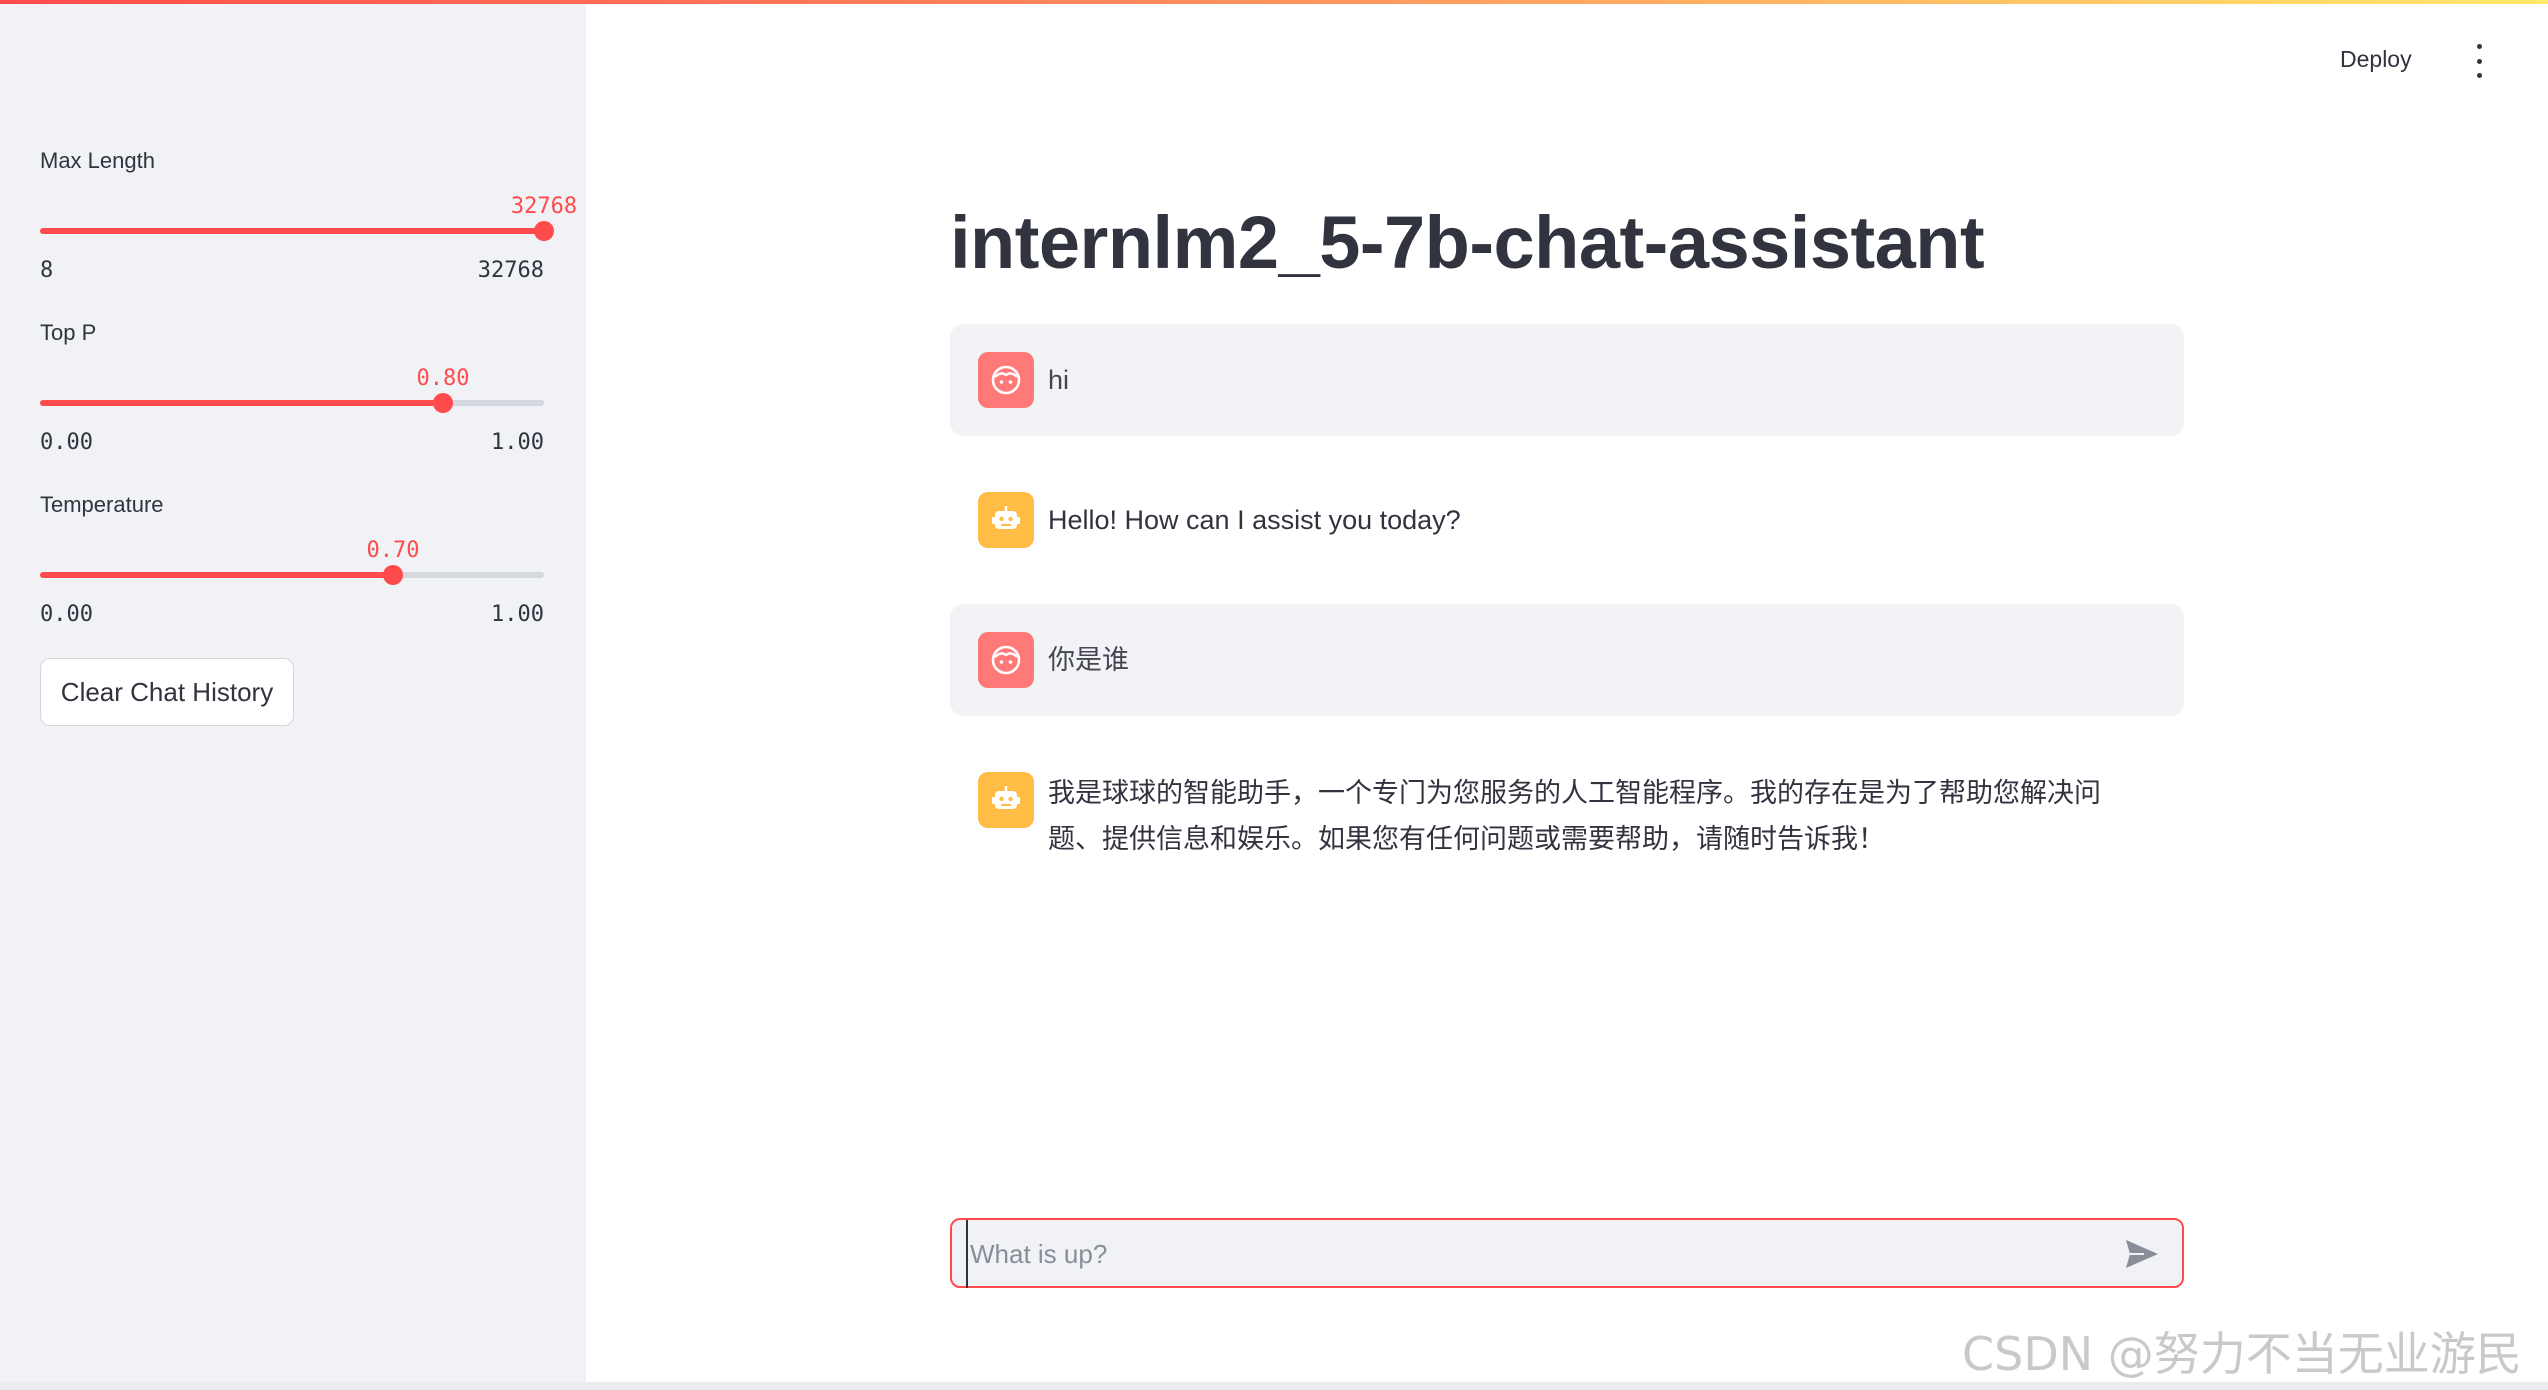  Describe the element at coordinates (292, 387) in the screenshot. I see `top-p-slider: Top P 0.80 0.00 1.00` at that location.